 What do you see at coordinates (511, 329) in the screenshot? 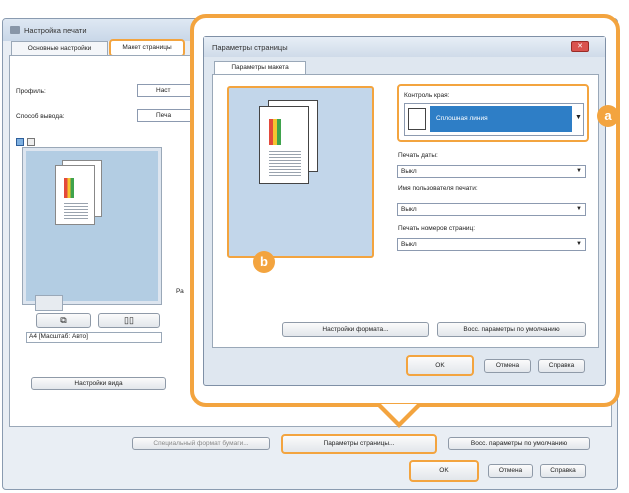
I see `restore-defaults-button-dialog: Восс. параметры по умолчанию` at bounding box center [511, 329].